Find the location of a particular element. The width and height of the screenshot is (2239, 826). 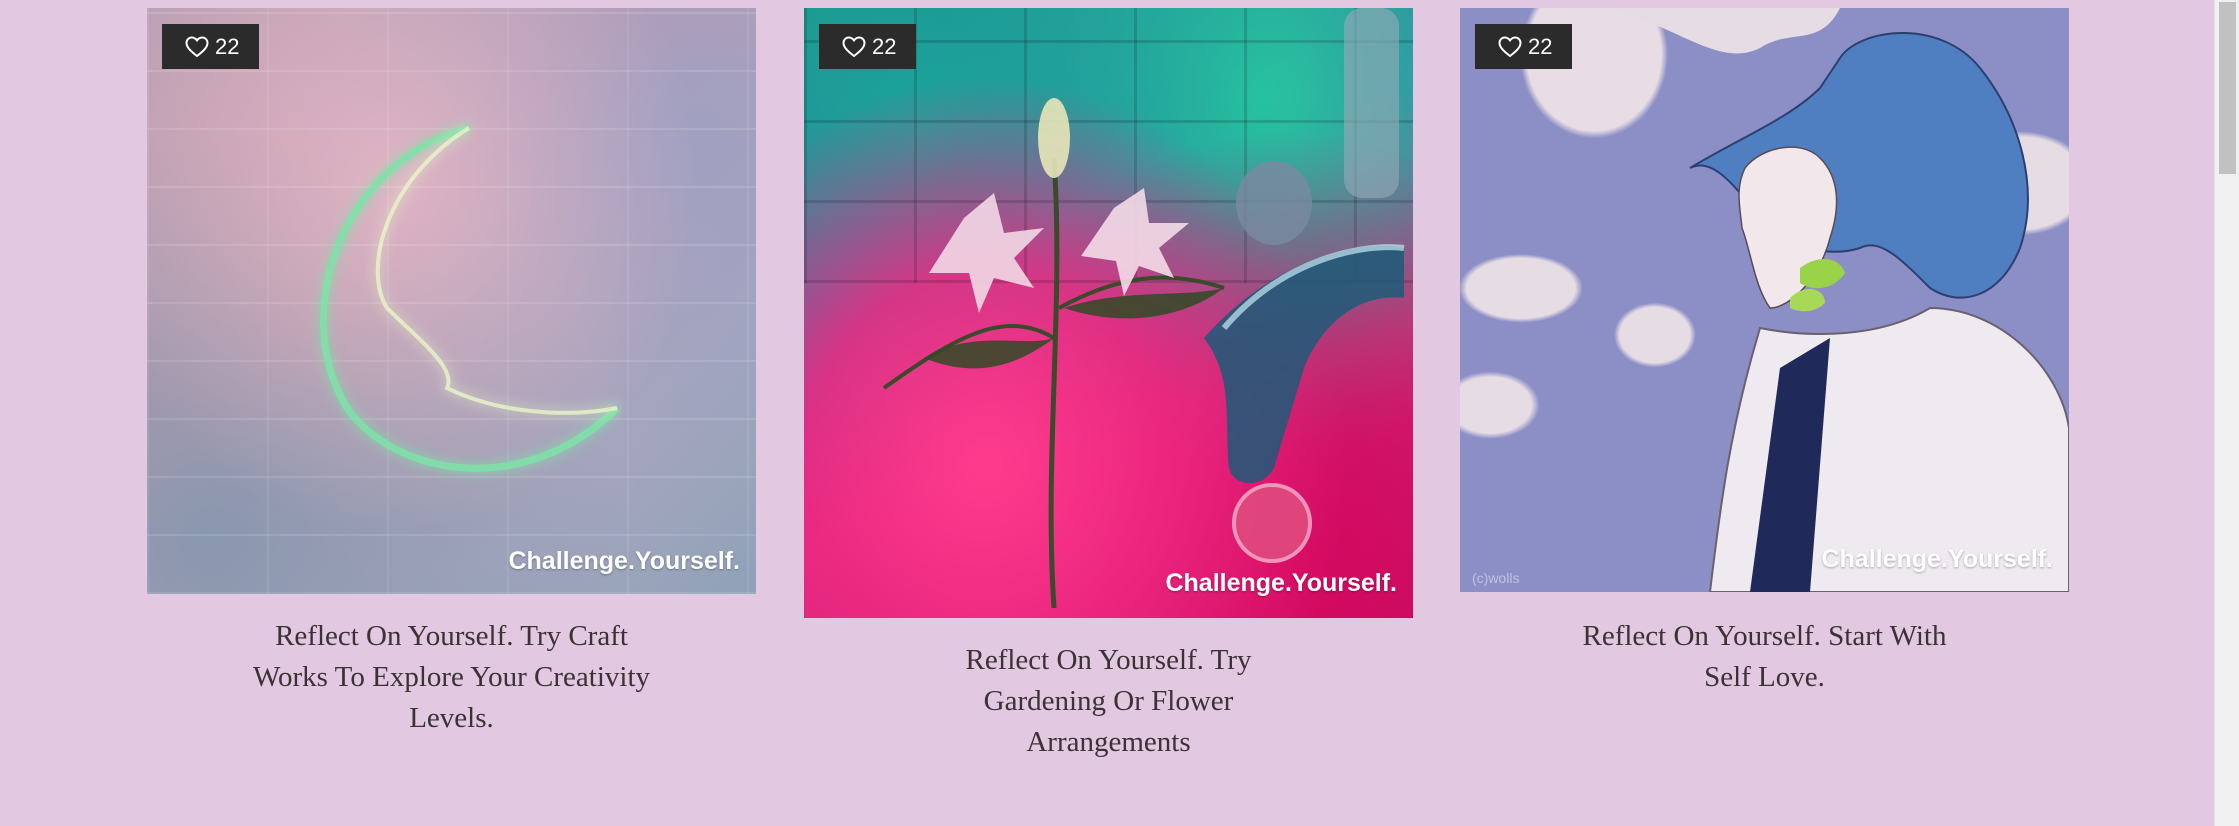

anime-girl-art is located at coordinates (1839, 300).